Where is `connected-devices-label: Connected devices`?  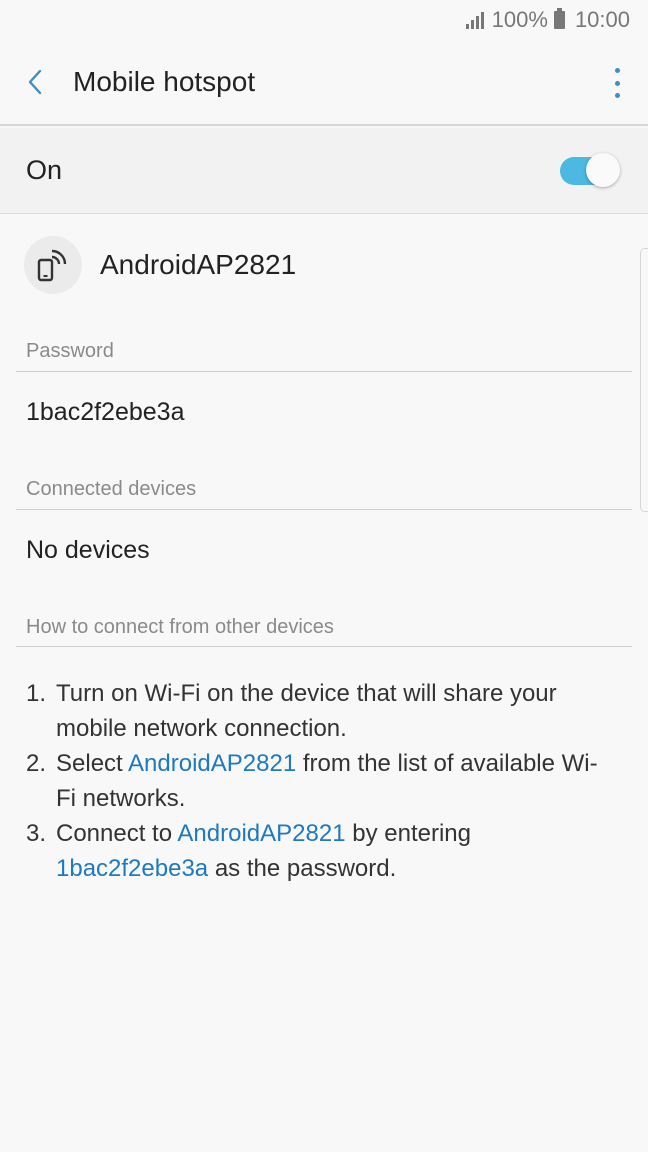 connected-devices-label: Connected devices is located at coordinates (111, 489).